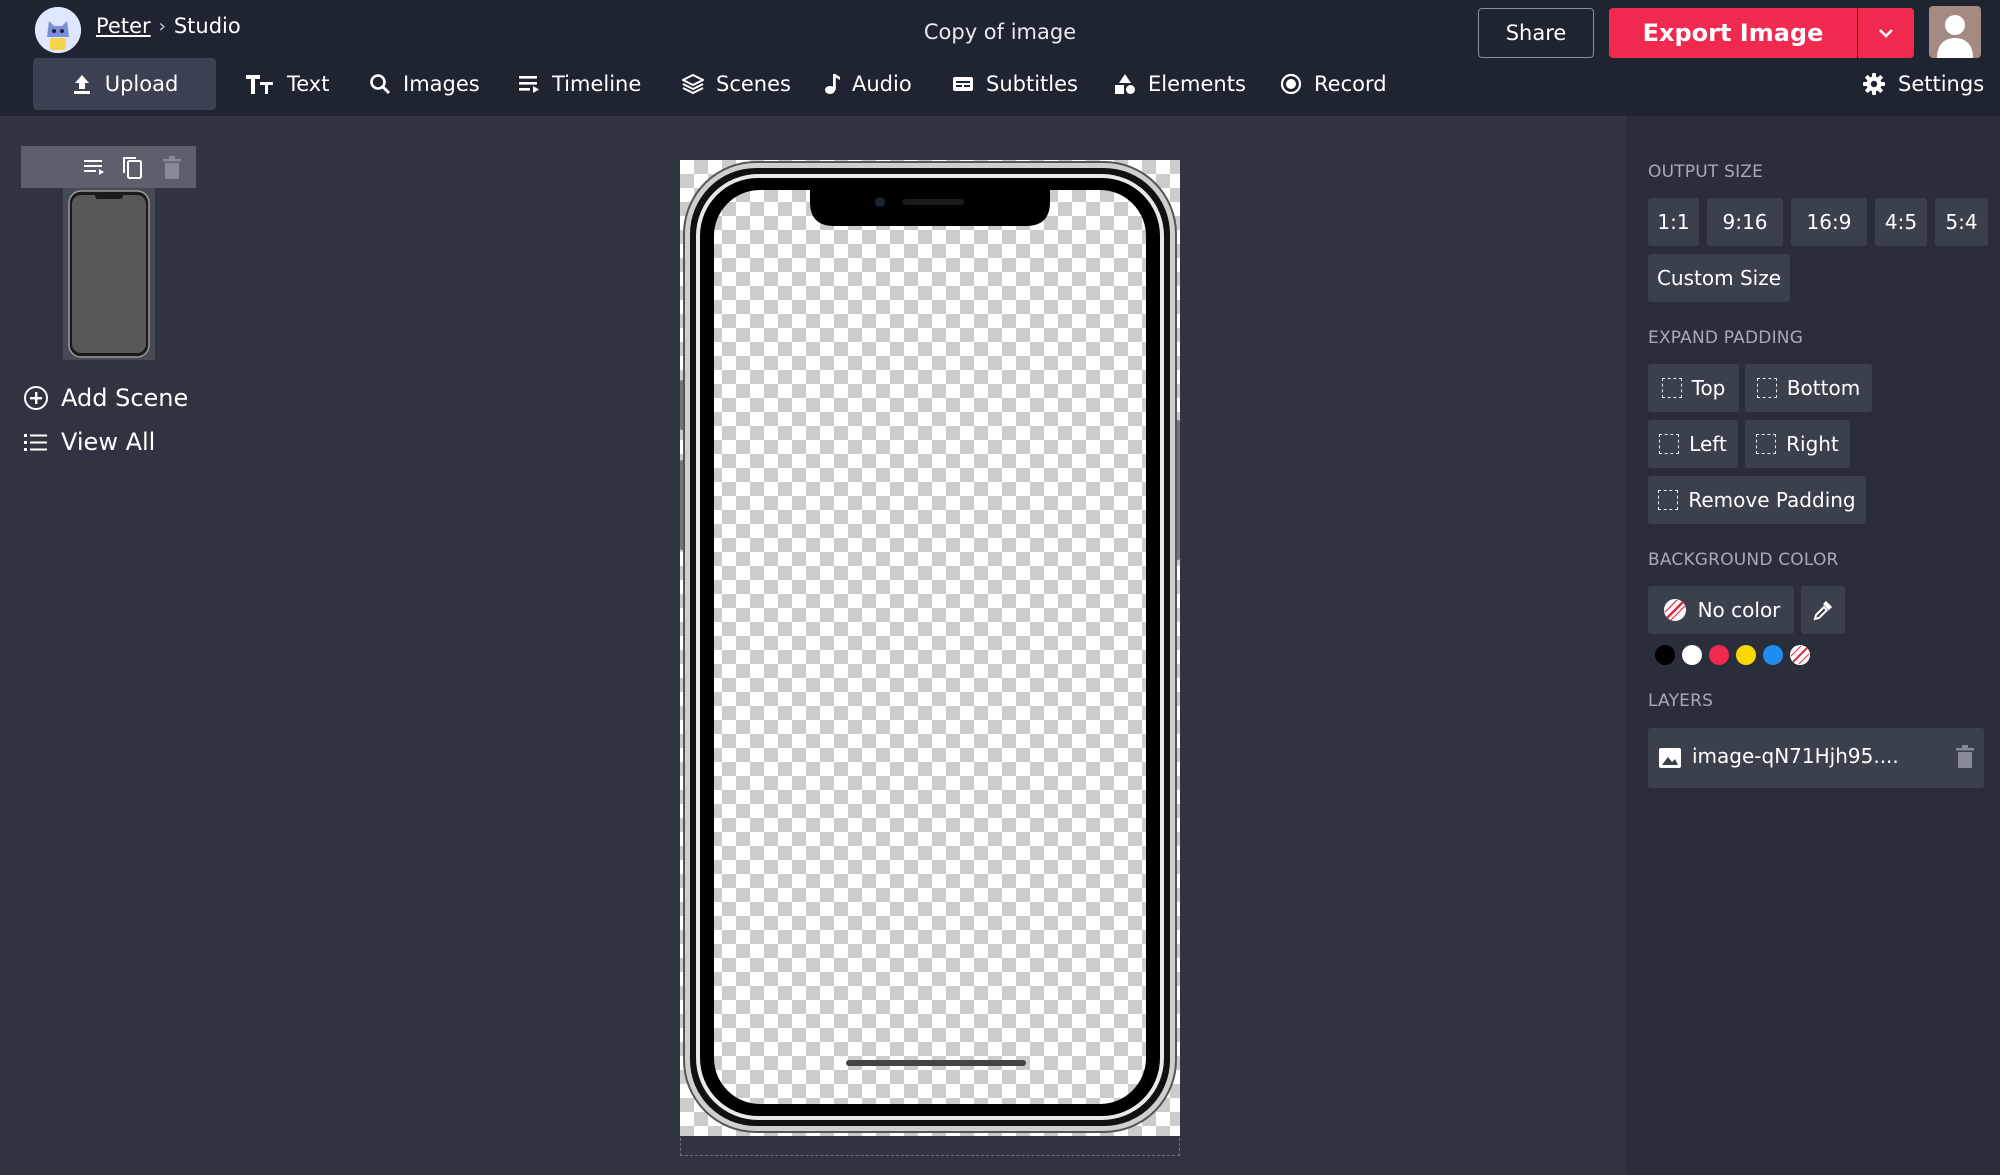 The width and height of the screenshot is (2000, 1175). What do you see at coordinates (963, 84) in the screenshot?
I see `subtitles-icon` at bounding box center [963, 84].